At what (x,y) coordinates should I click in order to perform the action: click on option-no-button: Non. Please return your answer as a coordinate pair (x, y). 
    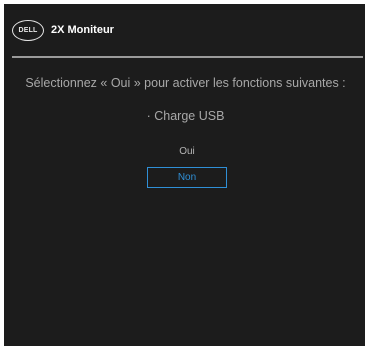
    Looking at the image, I should click on (187, 177).